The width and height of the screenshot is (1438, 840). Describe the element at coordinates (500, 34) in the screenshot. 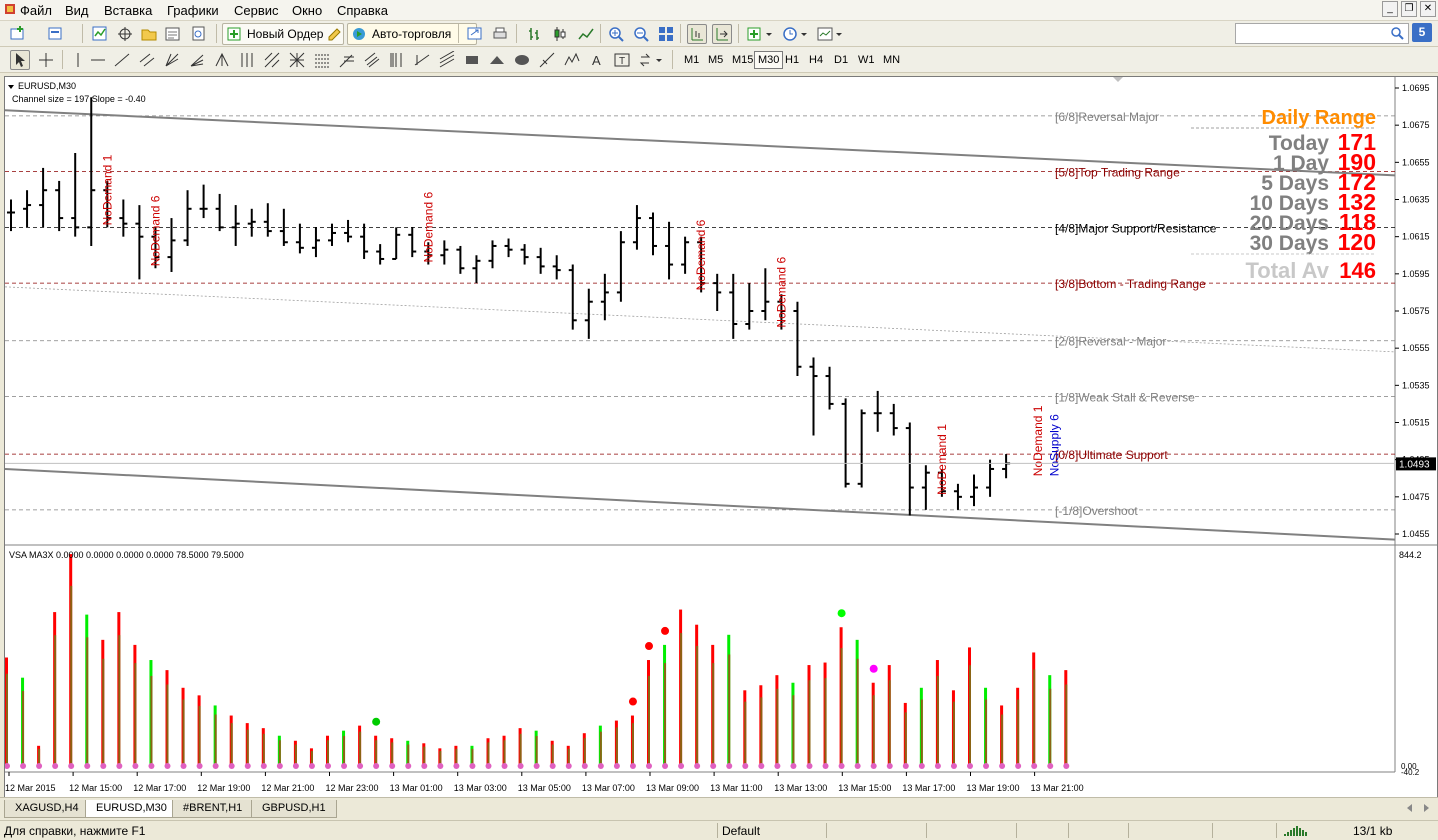

I see `print-icon` at that location.